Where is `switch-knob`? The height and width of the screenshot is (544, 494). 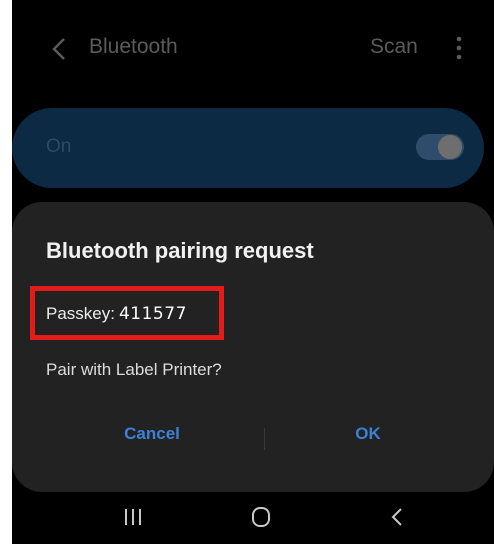 switch-knob is located at coordinates (450, 147).